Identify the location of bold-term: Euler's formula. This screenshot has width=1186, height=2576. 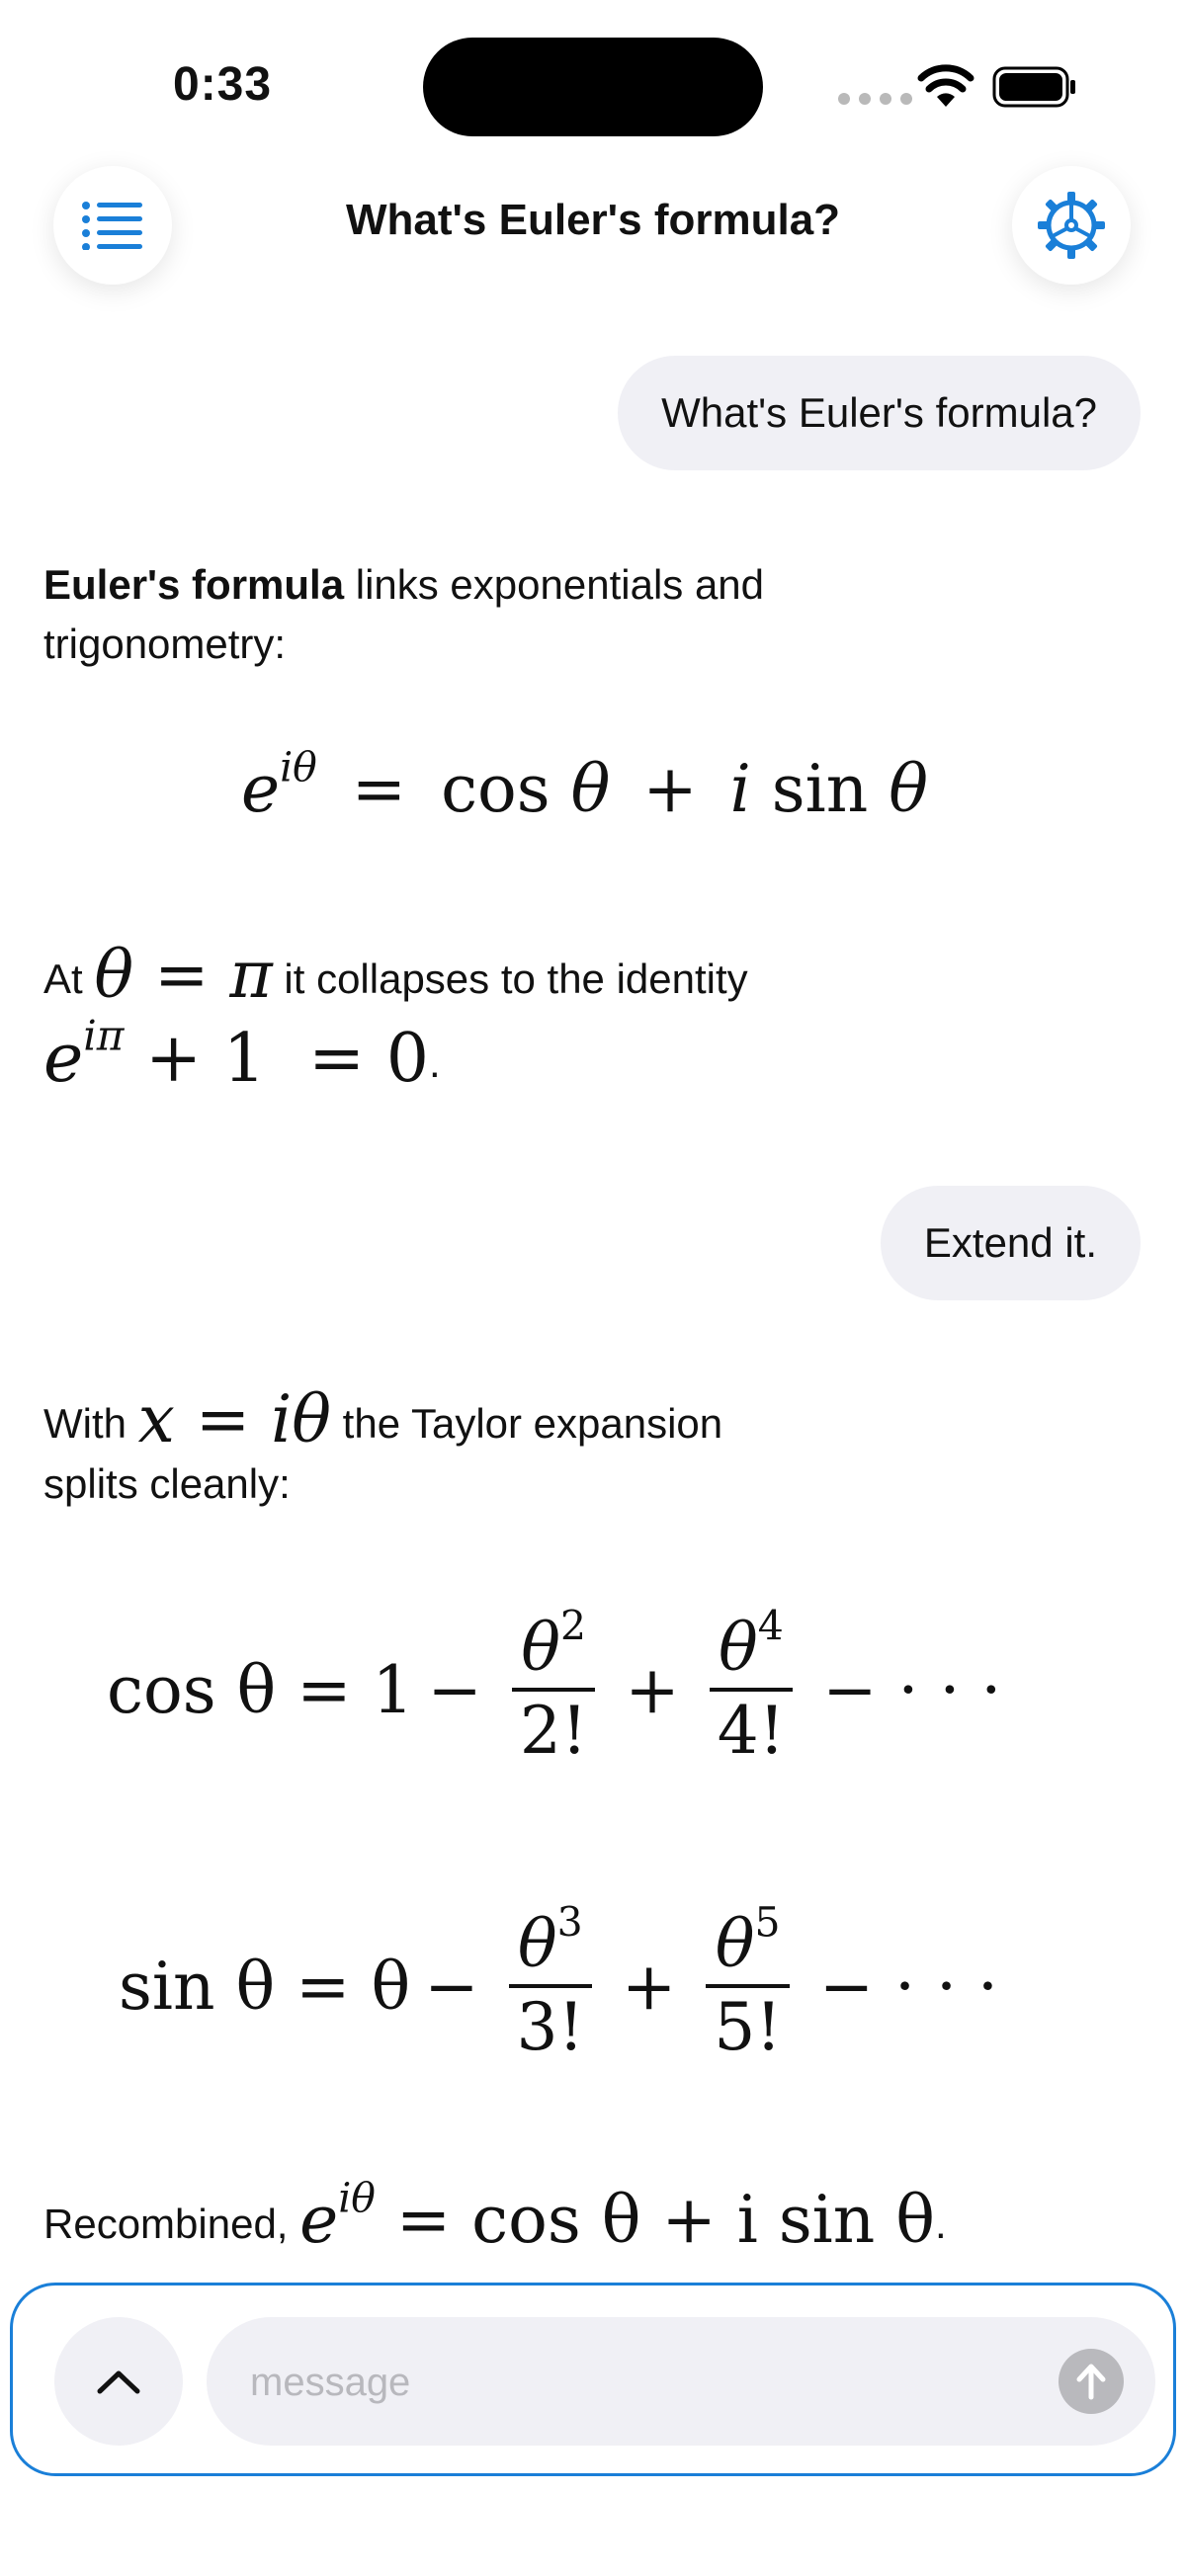
(194, 584).